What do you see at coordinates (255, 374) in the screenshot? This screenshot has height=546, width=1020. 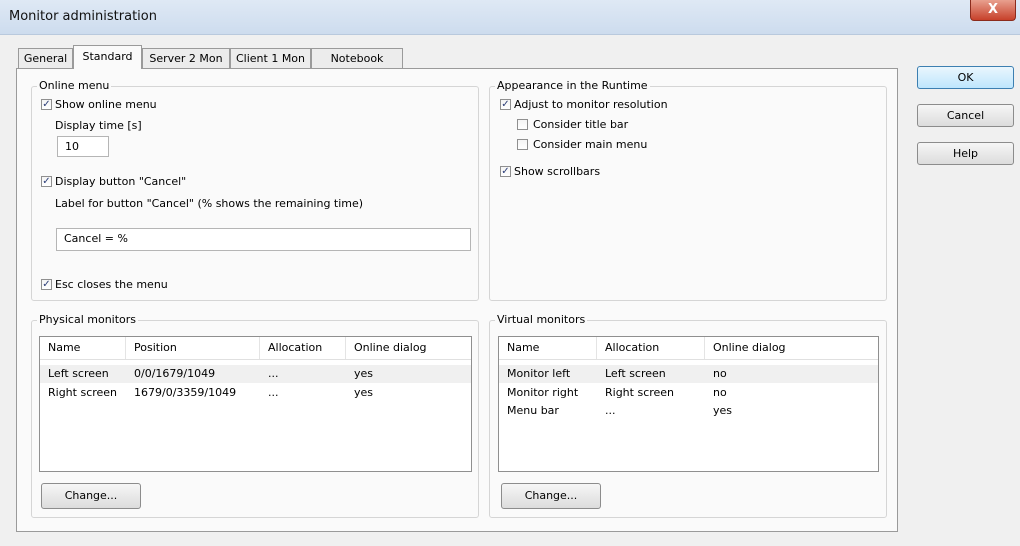 I see `table-row: Left screen 0/0/1679/1049 ... yes` at bounding box center [255, 374].